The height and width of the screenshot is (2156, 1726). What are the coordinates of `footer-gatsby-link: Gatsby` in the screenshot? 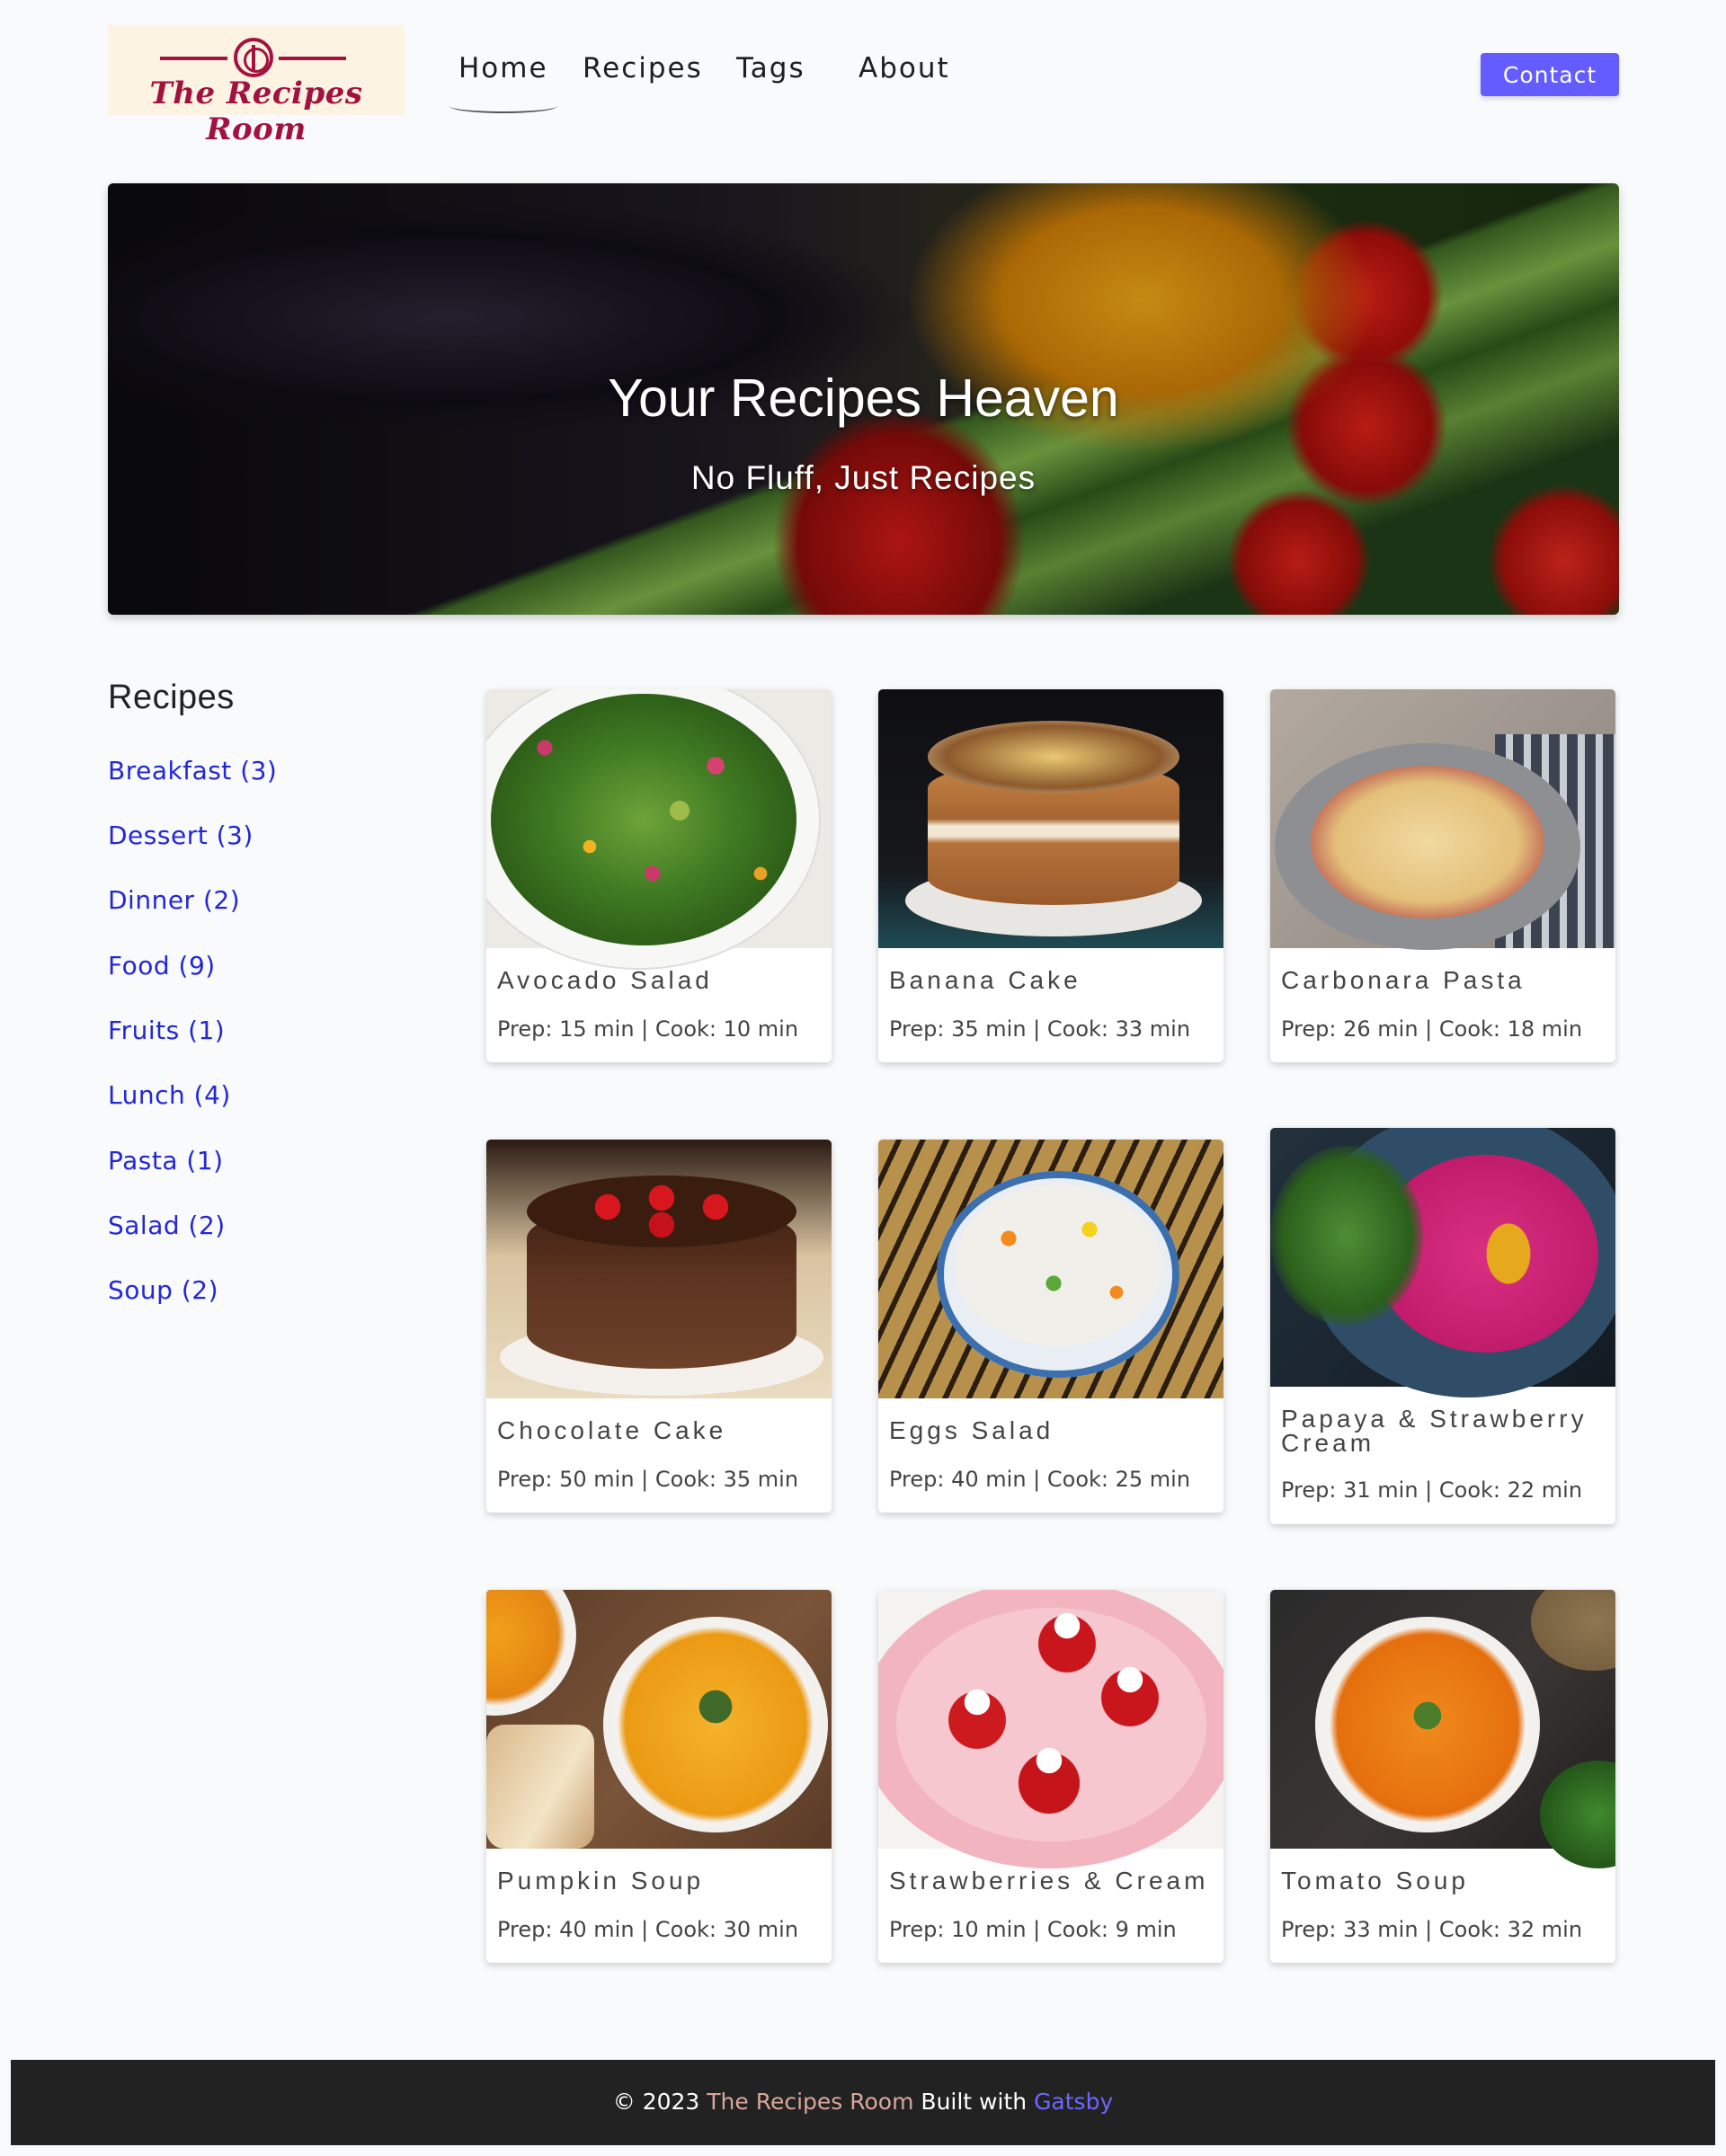 It's located at (1073, 2102).